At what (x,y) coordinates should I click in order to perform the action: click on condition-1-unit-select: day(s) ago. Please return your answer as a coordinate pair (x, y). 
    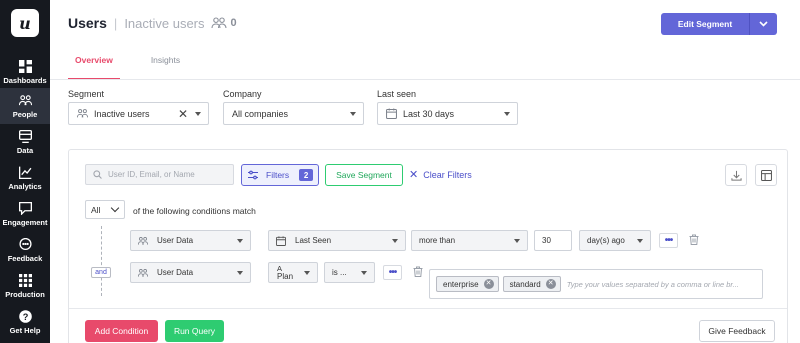
    Looking at the image, I should click on (615, 240).